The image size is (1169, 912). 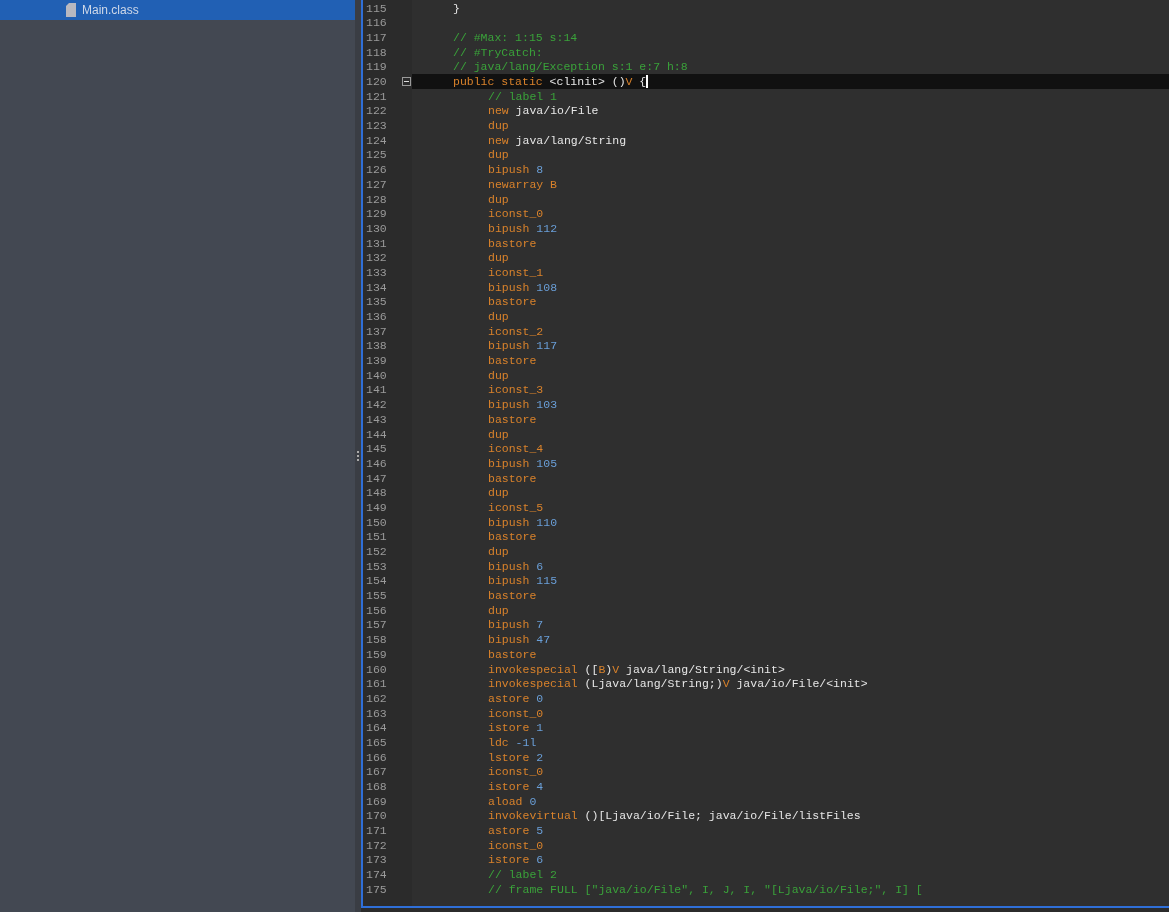 What do you see at coordinates (516, 507) in the screenshot?
I see `code-line: iconst_5` at bounding box center [516, 507].